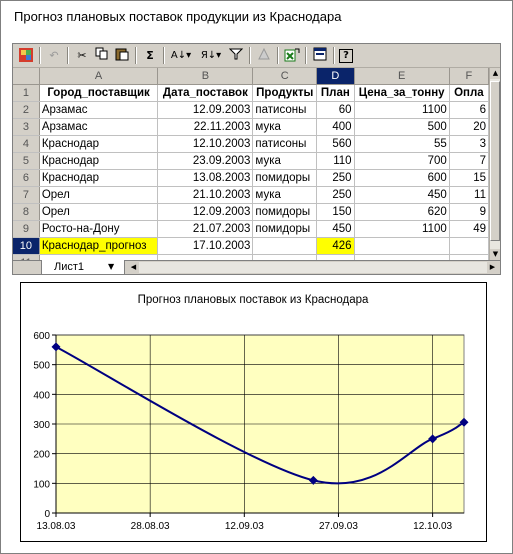 The width and height of the screenshot is (513, 554). What do you see at coordinates (469, 144) in the screenshot?
I see `cell: 3` at bounding box center [469, 144].